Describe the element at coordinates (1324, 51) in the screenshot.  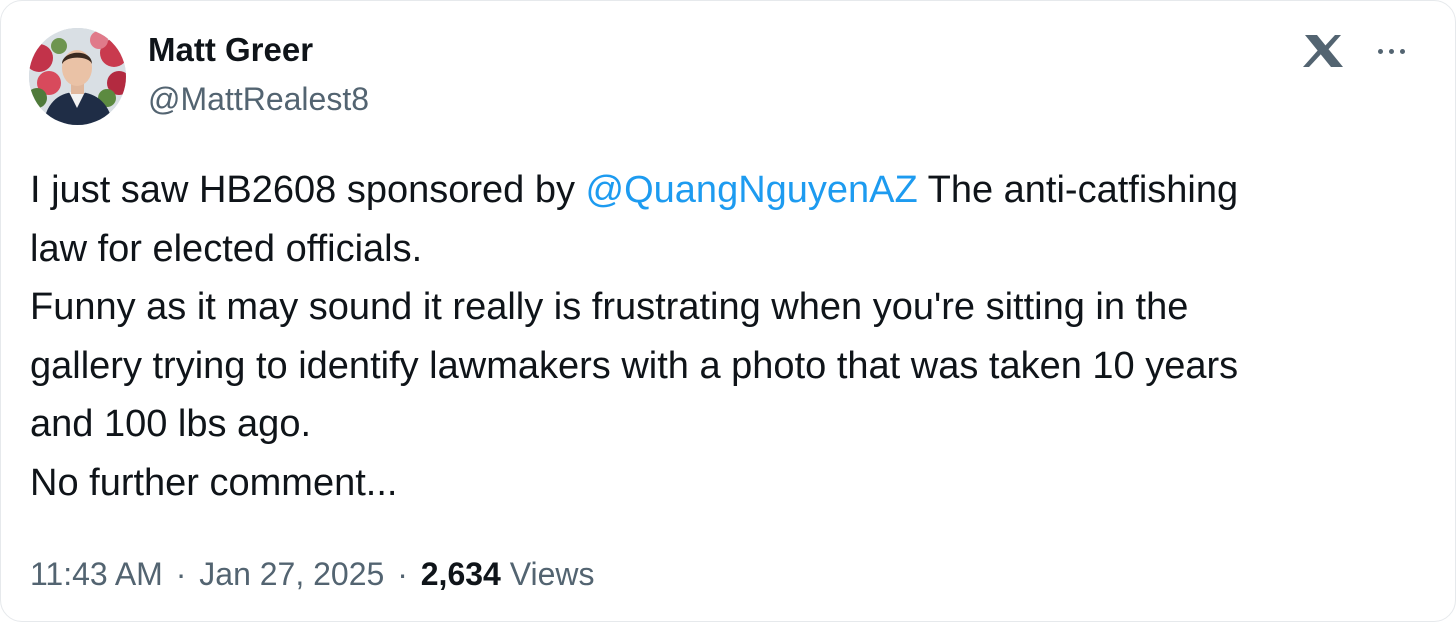
I see `x-logo-icon` at that location.